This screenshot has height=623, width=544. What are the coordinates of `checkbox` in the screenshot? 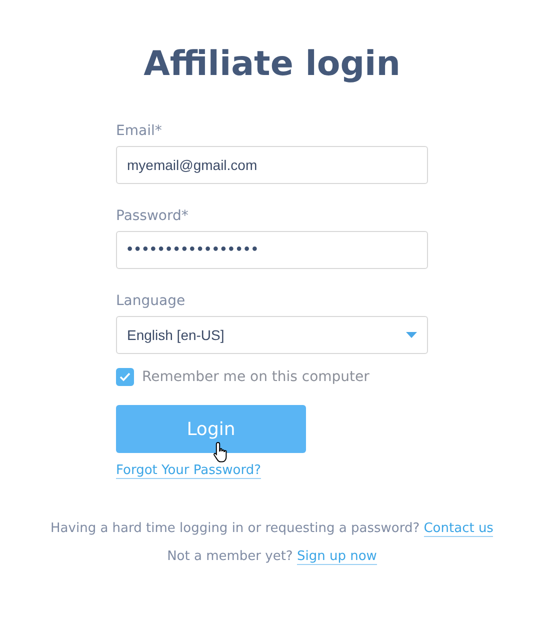 It's located at (125, 377).